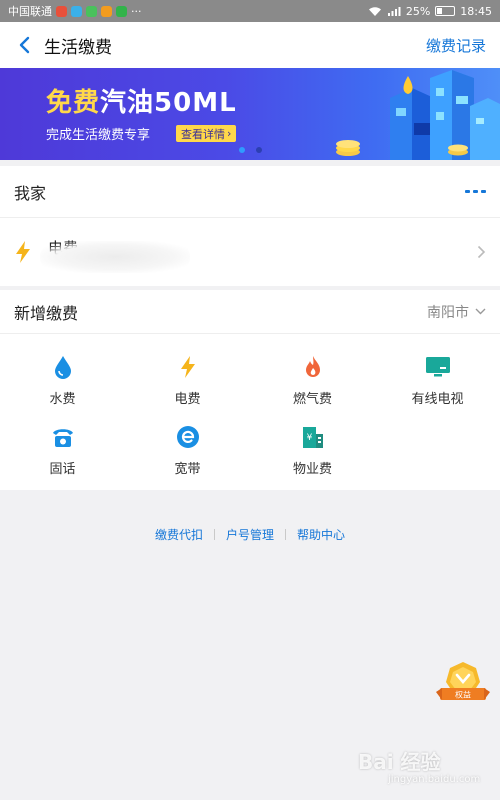  I want to click on carousel-dot-active, so click(242, 150).